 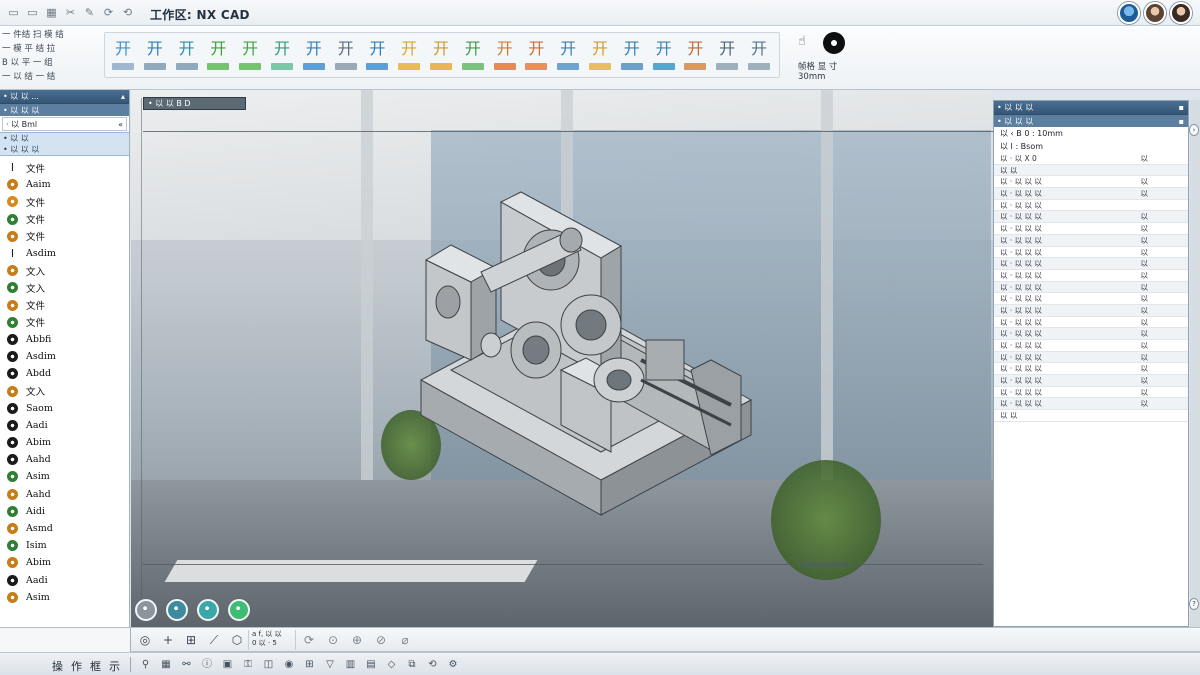 What do you see at coordinates (1181, 107) in the screenshot?
I see `close-icon: ▪` at bounding box center [1181, 107].